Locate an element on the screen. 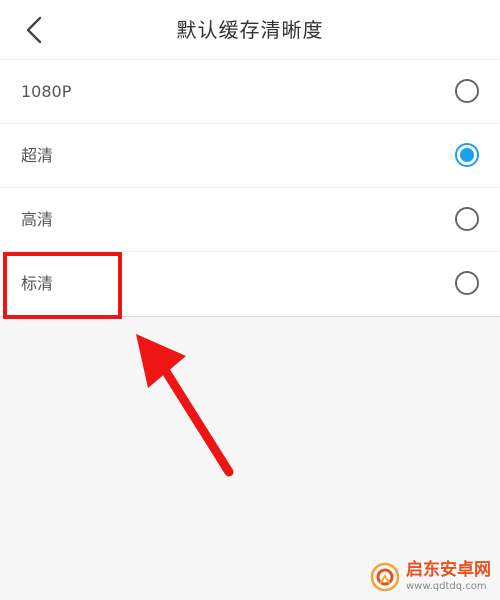  option-row-1080p: 1080P is located at coordinates (250, 92).